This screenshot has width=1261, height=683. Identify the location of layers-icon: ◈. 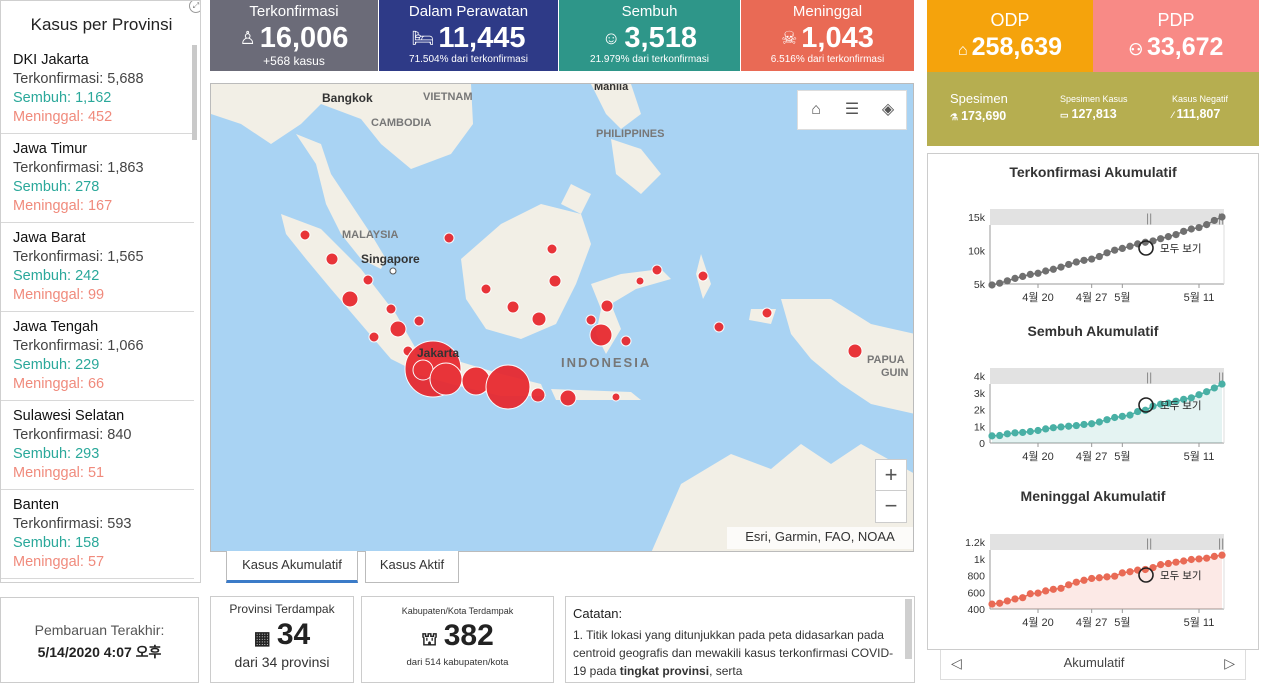
(888, 110).